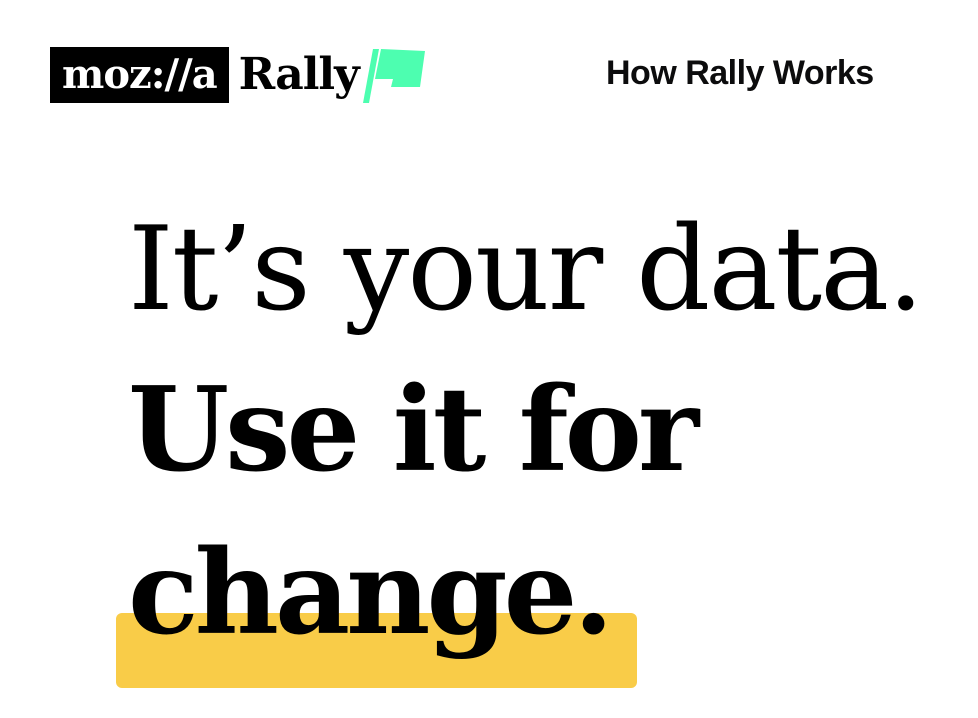 The height and width of the screenshot is (718, 978). What do you see at coordinates (139, 75) in the screenshot?
I see `mozilla-wordmark: moz://a` at bounding box center [139, 75].